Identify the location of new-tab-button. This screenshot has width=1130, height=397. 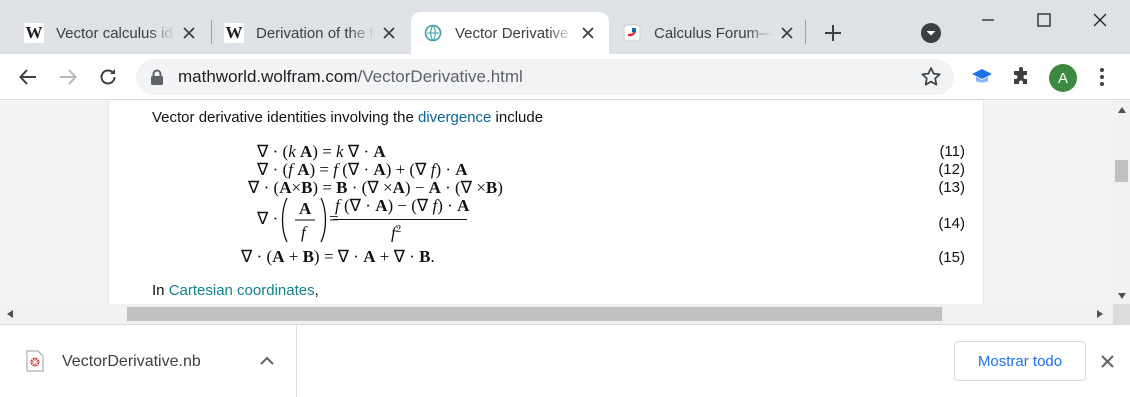
(833, 33).